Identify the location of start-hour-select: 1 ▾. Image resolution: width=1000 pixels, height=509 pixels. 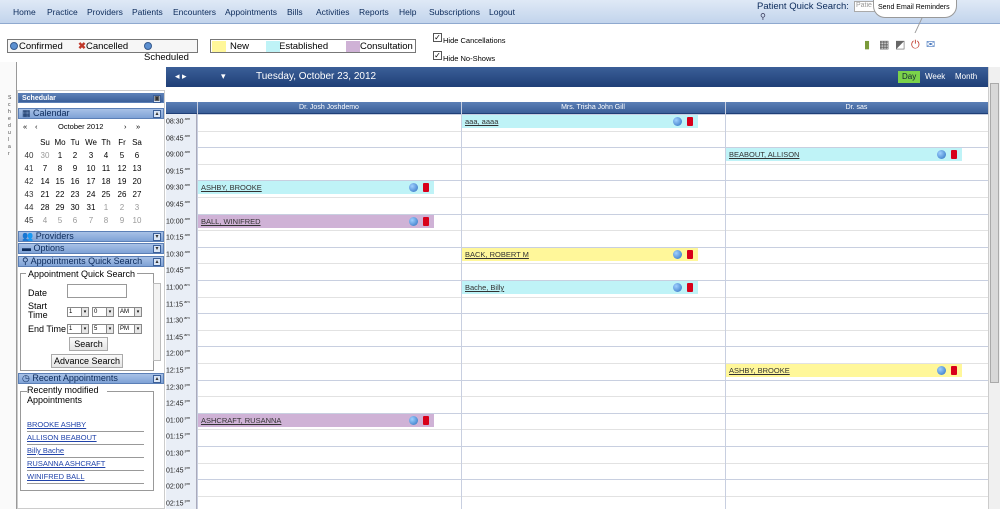
(78, 312).